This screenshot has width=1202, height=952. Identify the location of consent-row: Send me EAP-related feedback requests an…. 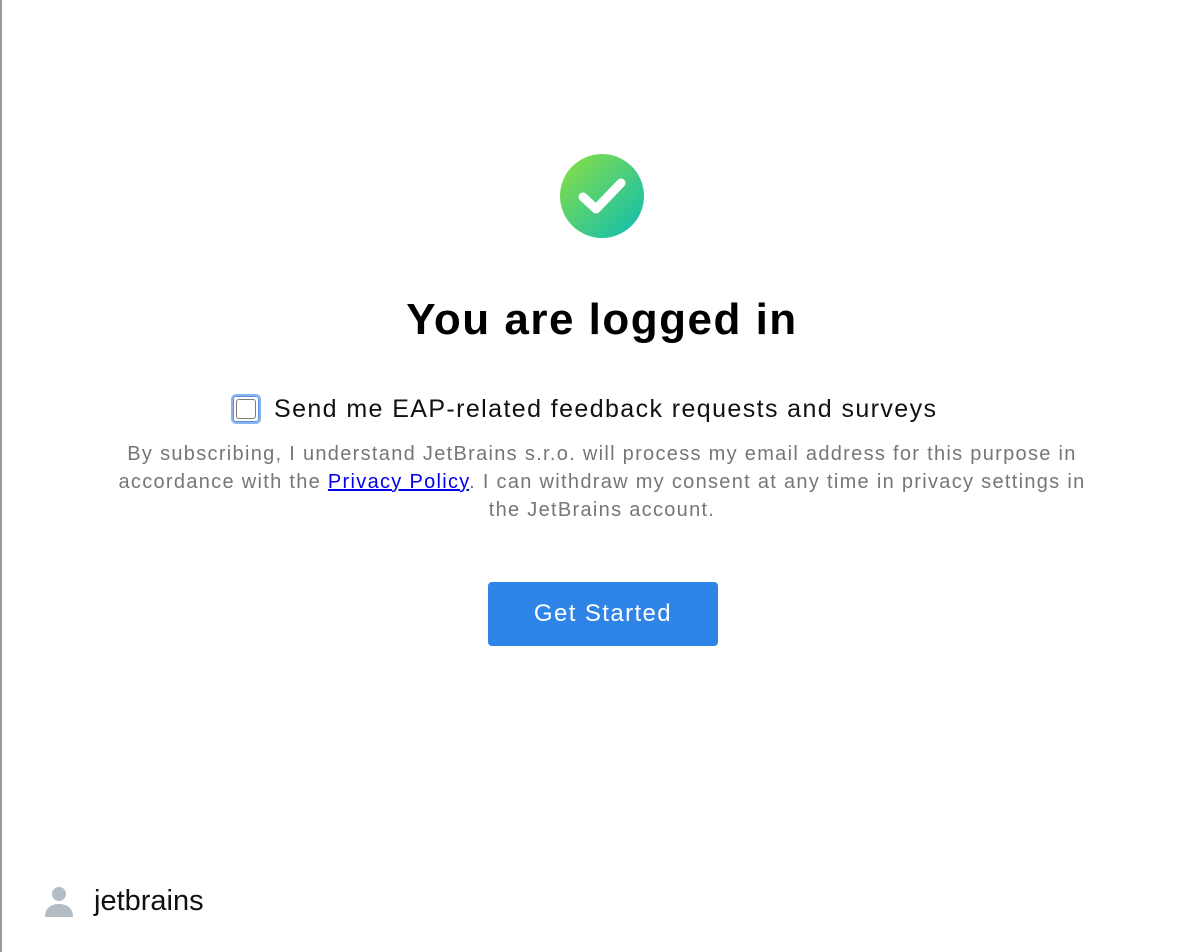
(584, 409).